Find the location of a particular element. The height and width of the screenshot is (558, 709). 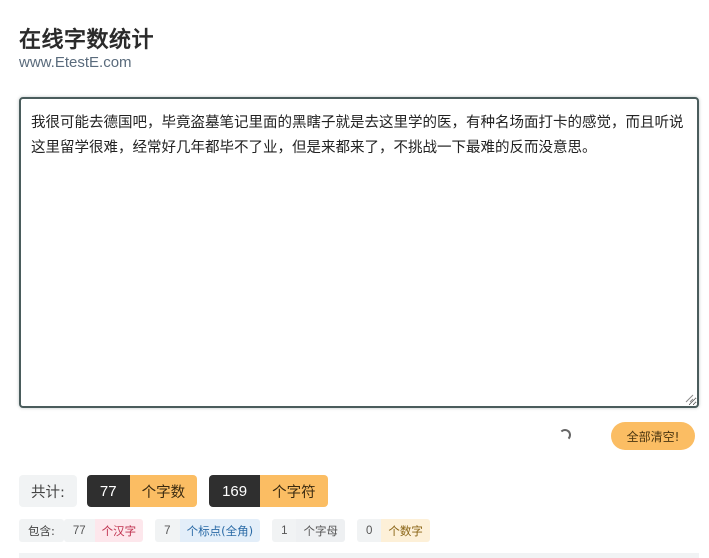

punct-count-value: 7 is located at coordinates (167, 530).